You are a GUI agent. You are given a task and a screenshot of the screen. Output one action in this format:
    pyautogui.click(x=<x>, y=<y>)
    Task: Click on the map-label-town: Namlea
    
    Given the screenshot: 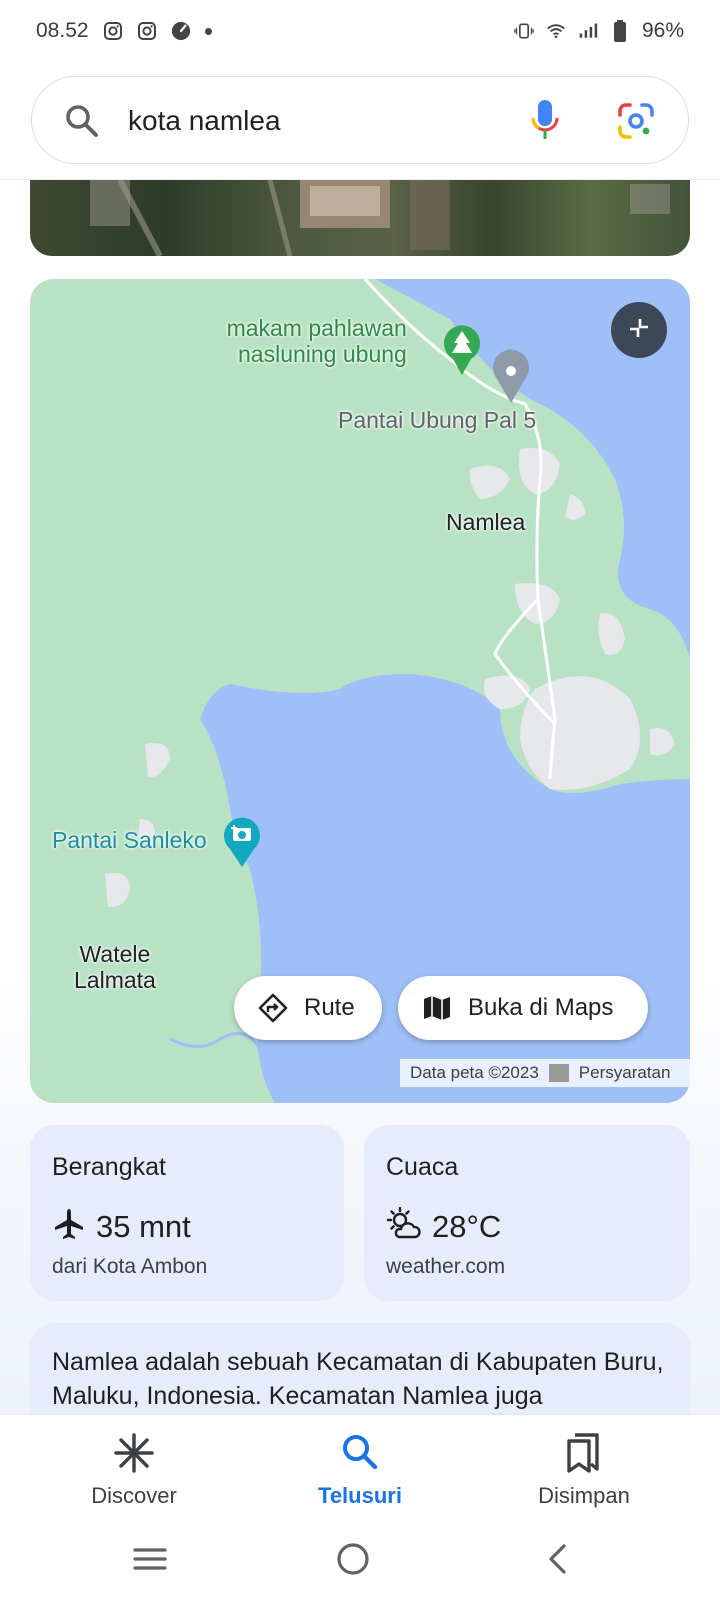 What is the action you would take?
    pyautogui.click(x=485, y=522)
    